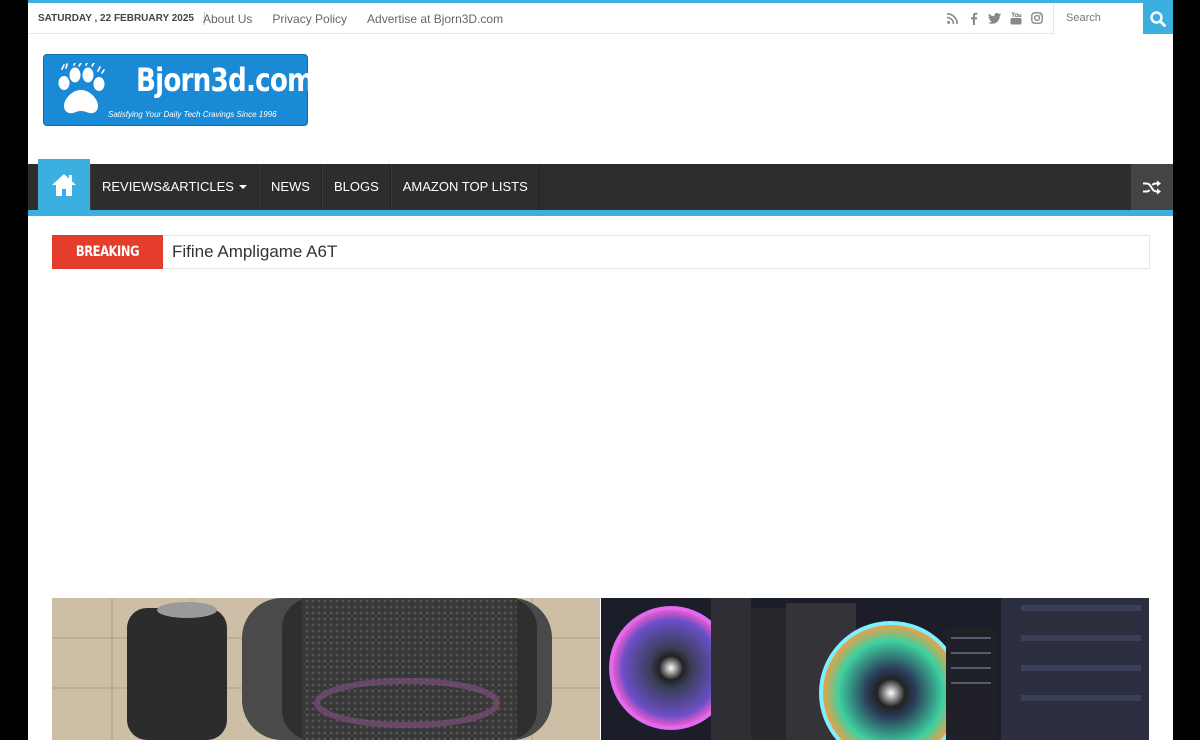 This screenshot has height=740, width=1200. I want to click on pc-cooler-image, so click(875, 669).